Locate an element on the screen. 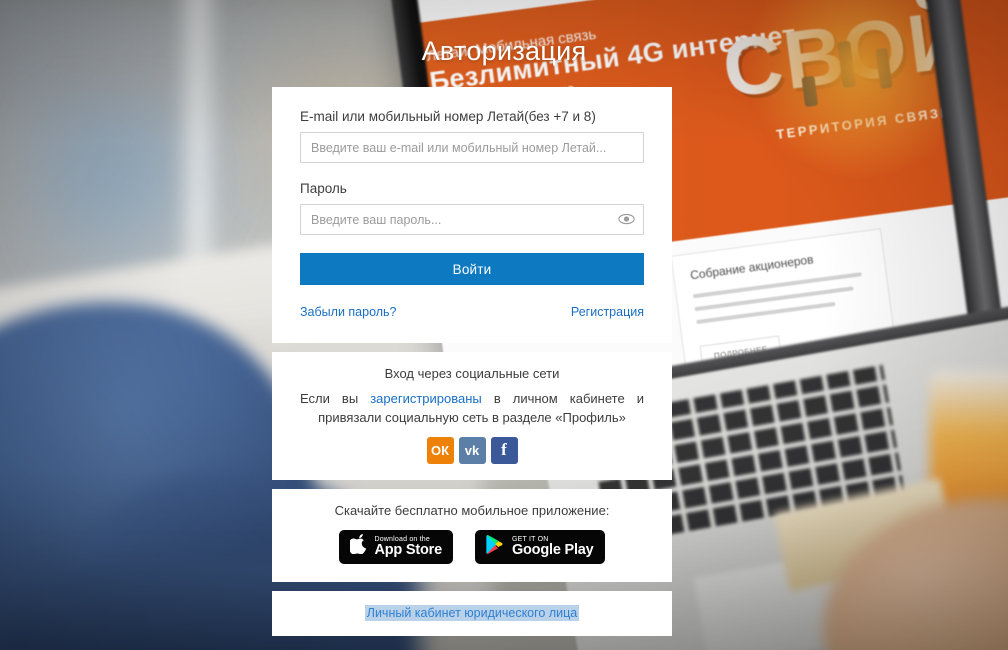  legal-entity-panel: Личный кабинет юридического лица is located at coordinates (472, 613).